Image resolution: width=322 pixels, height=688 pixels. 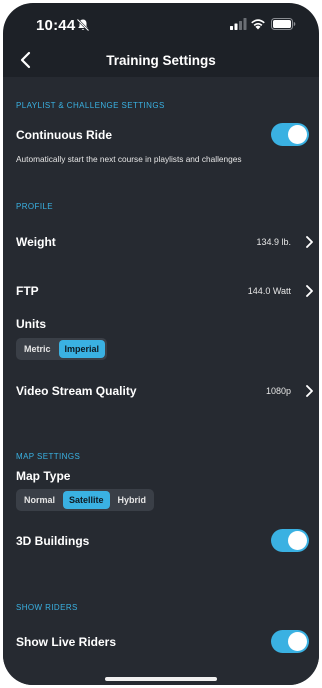 I want to click on video-quality-value: 1080p, so click(x=278, y=391).